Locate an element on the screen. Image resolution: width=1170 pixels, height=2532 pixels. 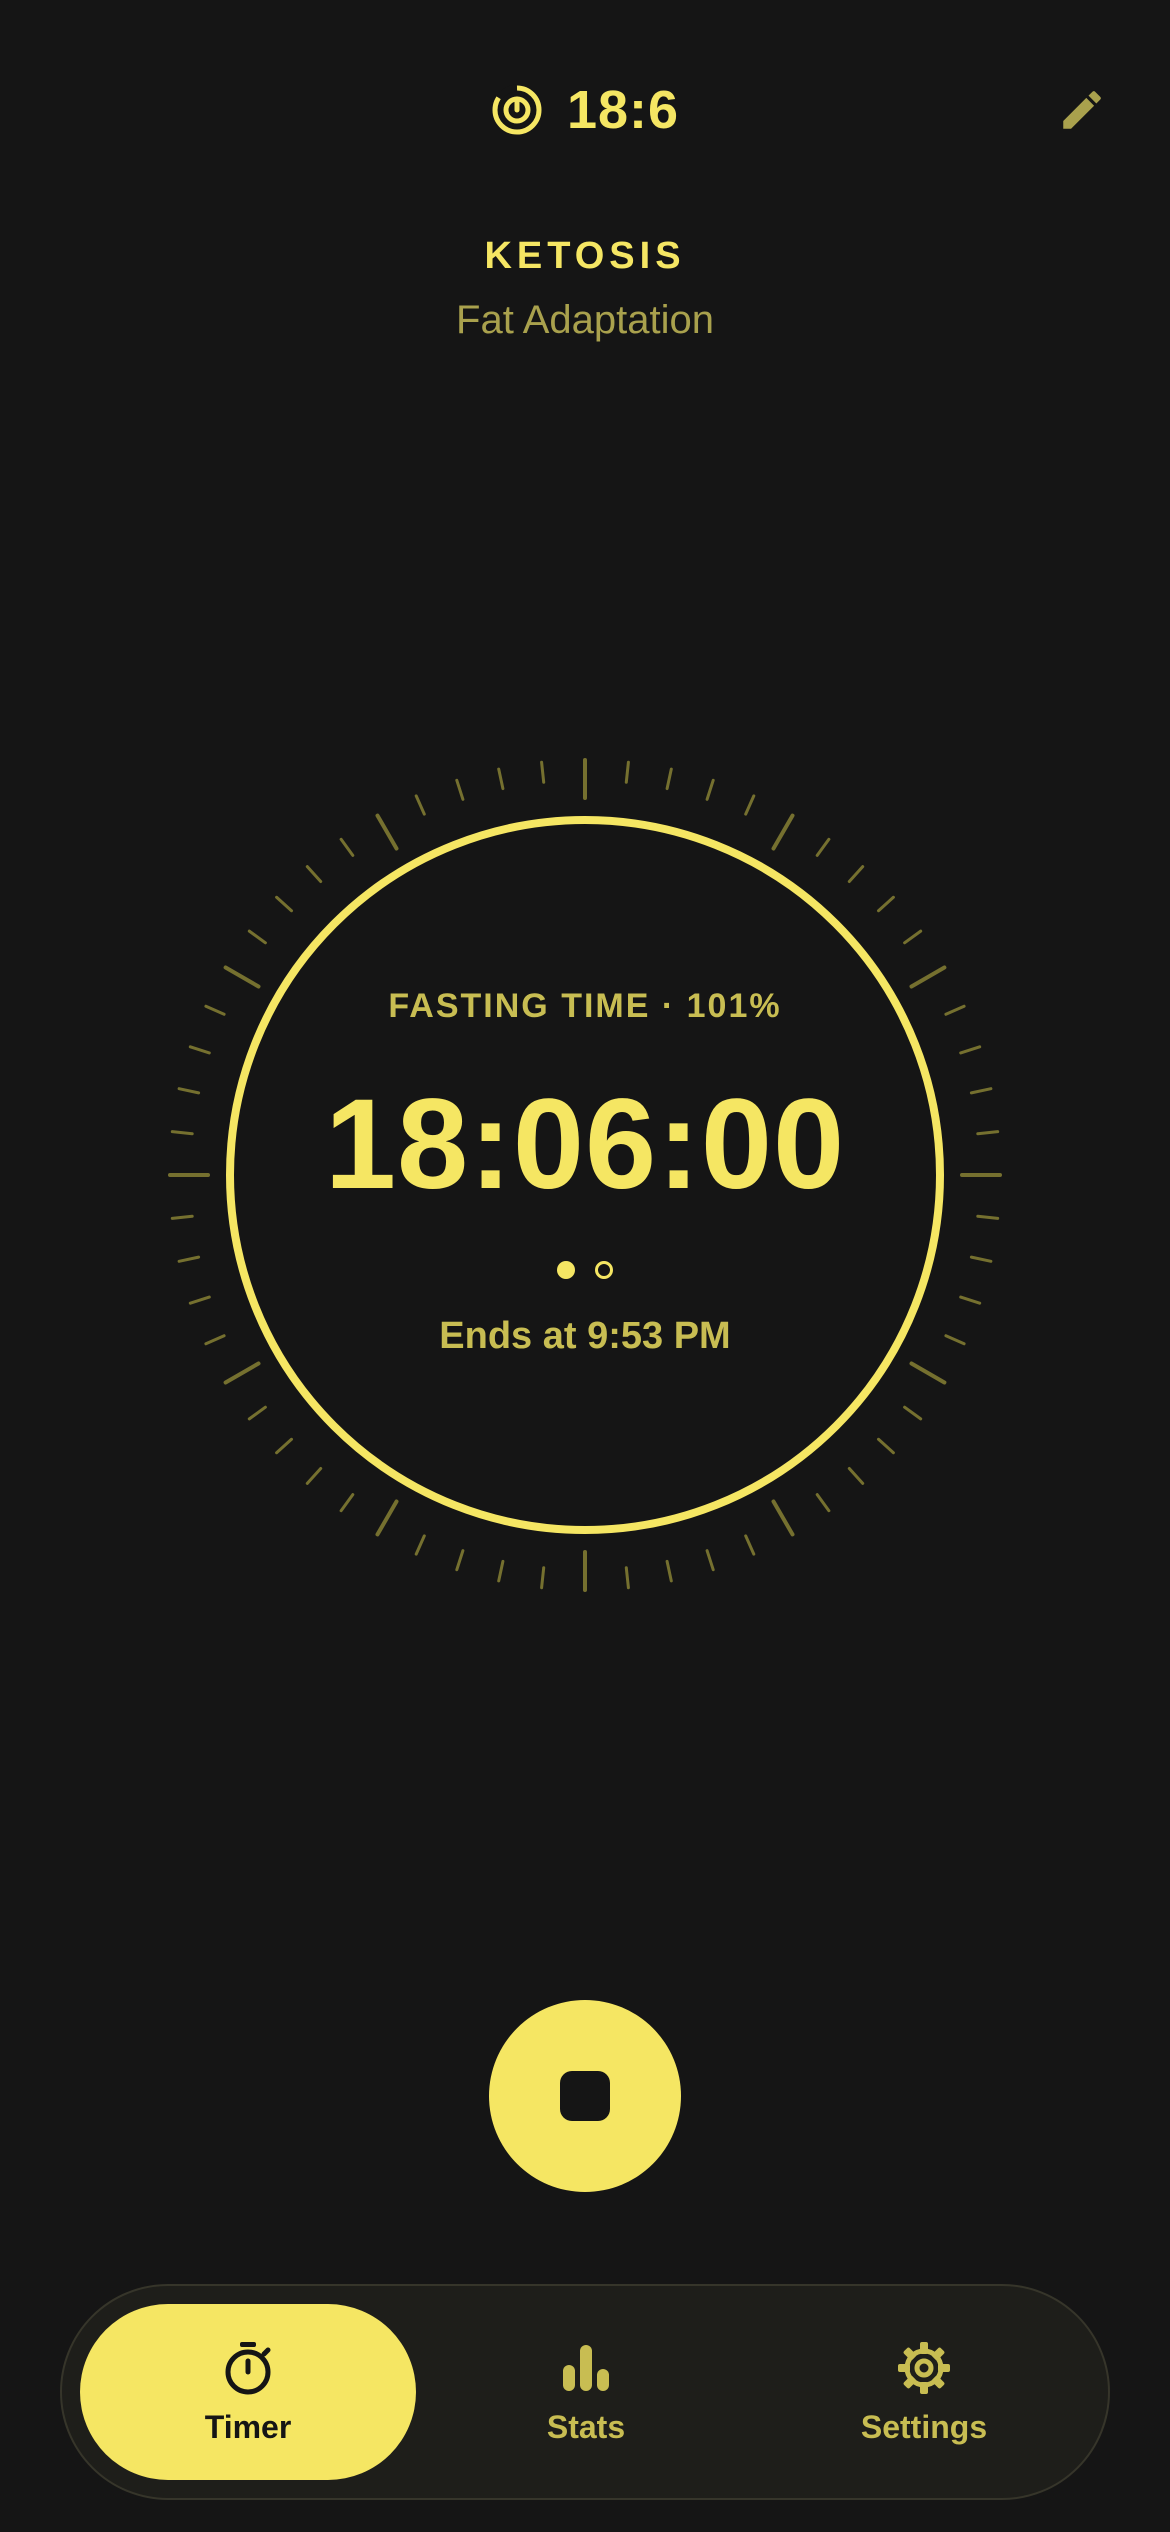
header: 18:6 is located at coordinates (585, 110).